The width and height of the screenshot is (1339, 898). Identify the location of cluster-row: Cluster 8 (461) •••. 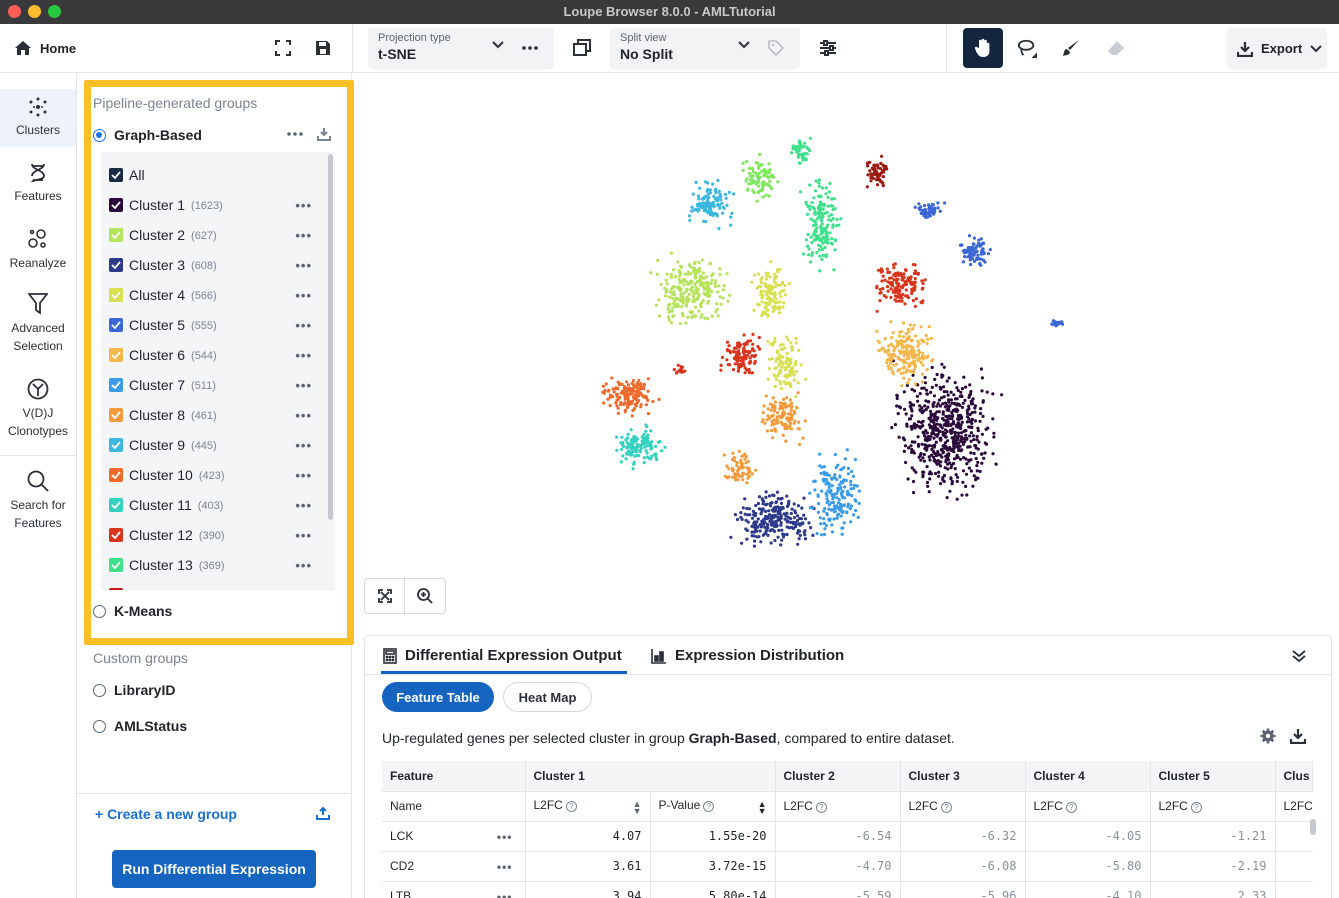
(216, 415).